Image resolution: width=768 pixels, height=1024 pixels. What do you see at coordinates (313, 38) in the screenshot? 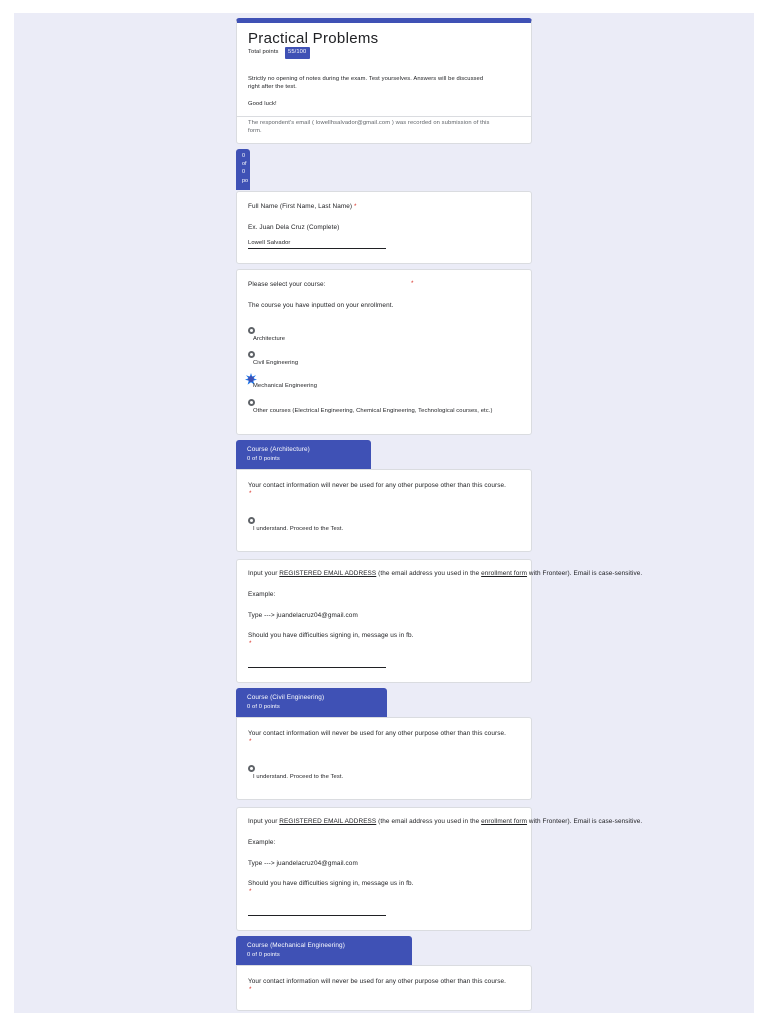
I see `form-title: Practical Problems` at bounding box center [313, 38].